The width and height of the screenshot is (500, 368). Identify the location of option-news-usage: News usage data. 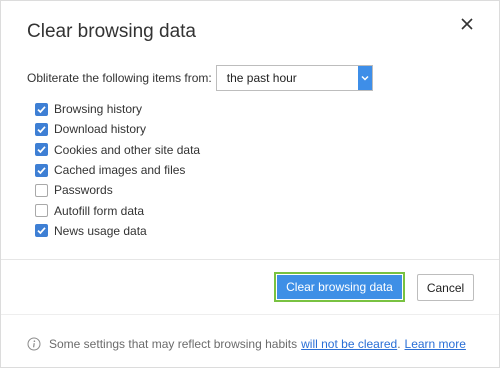
(117, 231).